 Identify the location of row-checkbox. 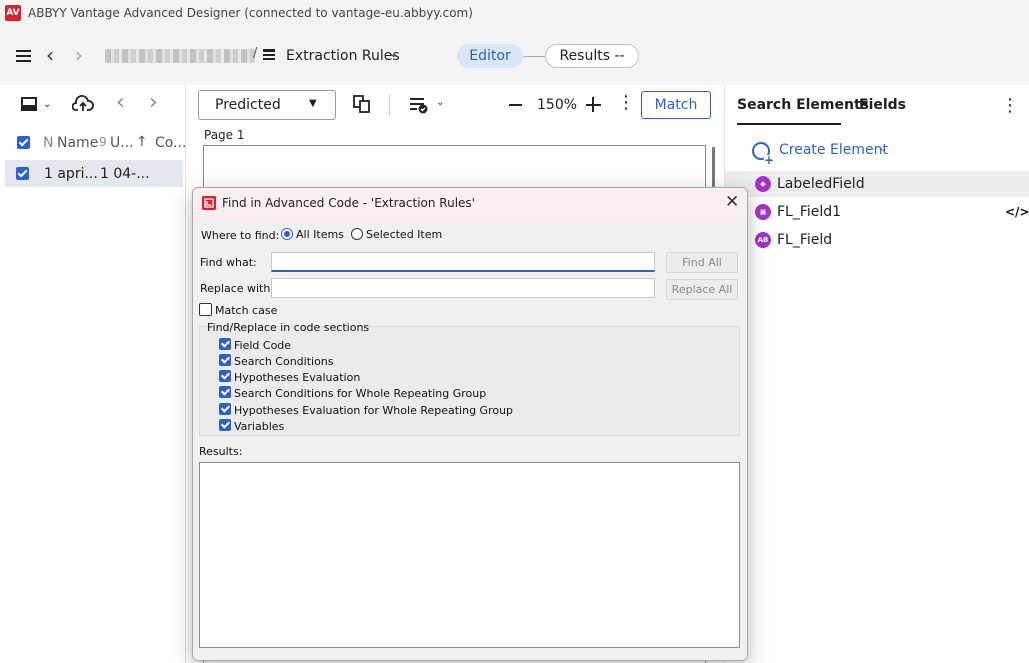
(22, 173).